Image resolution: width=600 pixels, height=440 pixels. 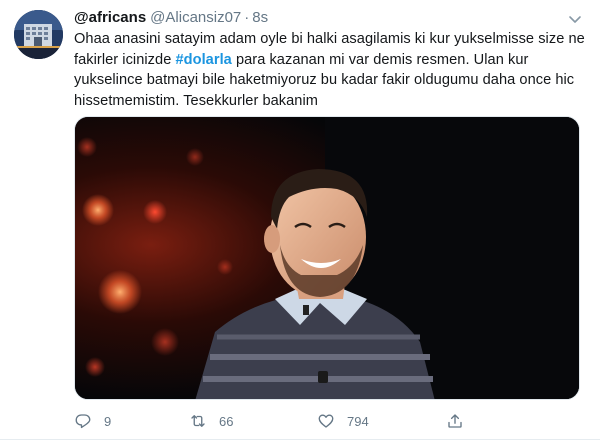 I want to click on reply-count: 9, so click(x=108, y=421).